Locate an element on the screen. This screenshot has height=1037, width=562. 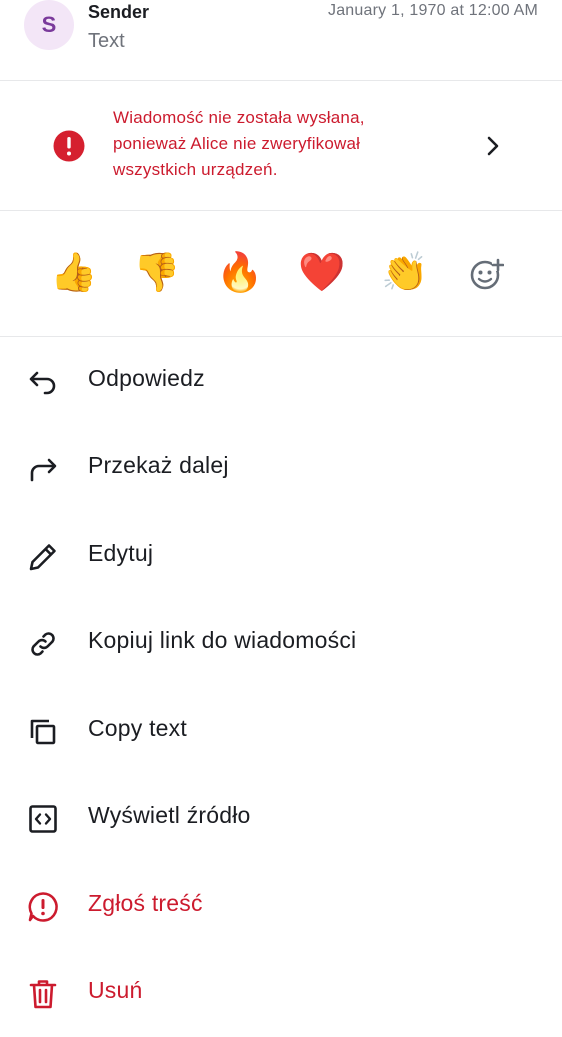
reaction-thumbs-up: 👍 is located at coordinates (74, 273).